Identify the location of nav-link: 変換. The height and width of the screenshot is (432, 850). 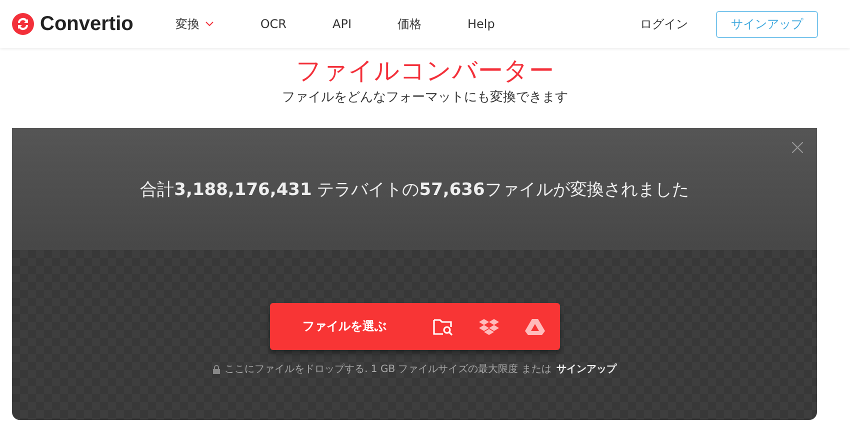
(203, 24).